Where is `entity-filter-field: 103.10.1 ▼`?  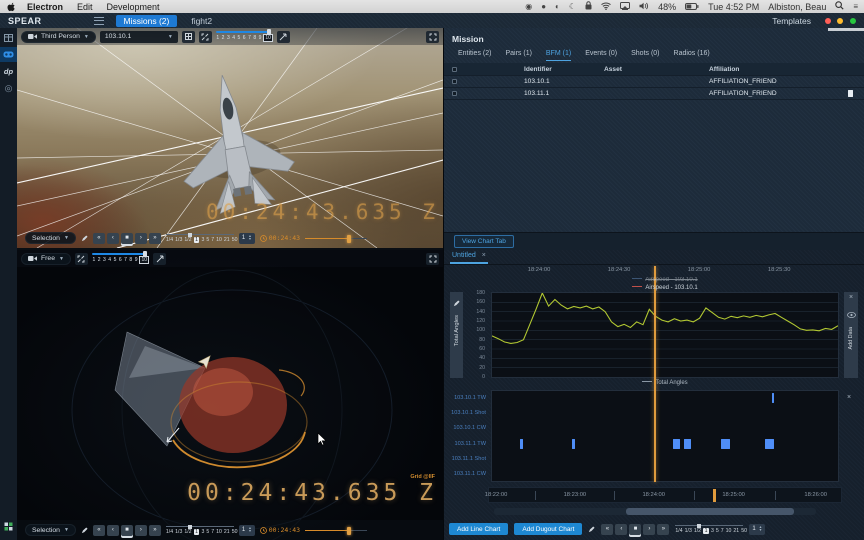 entity-filter-field: 103.10.1 ▼ is located at coordinates (138, 36).